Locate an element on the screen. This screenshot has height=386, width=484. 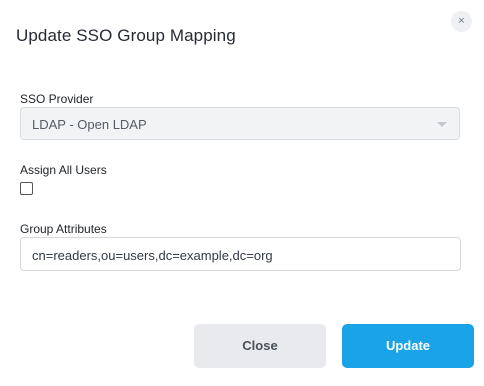
close-icon: × is located at coordinates (461, 21).